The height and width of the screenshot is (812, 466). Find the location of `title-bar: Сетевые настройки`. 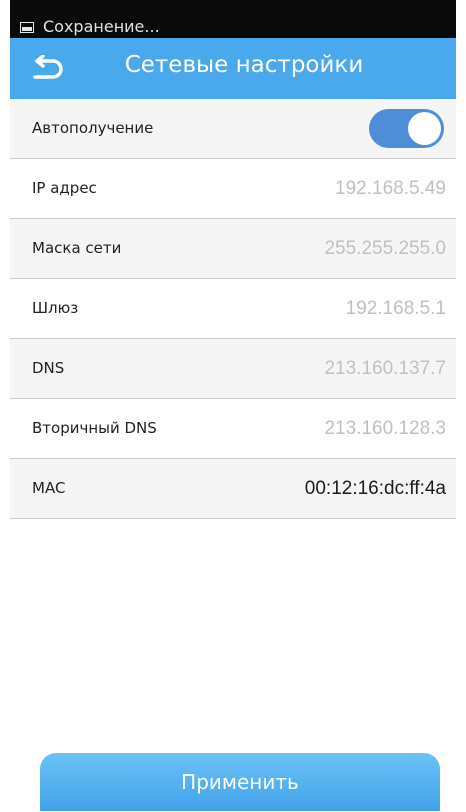

title-bar: Сетевые настройки is located at coordinates (233, 68).